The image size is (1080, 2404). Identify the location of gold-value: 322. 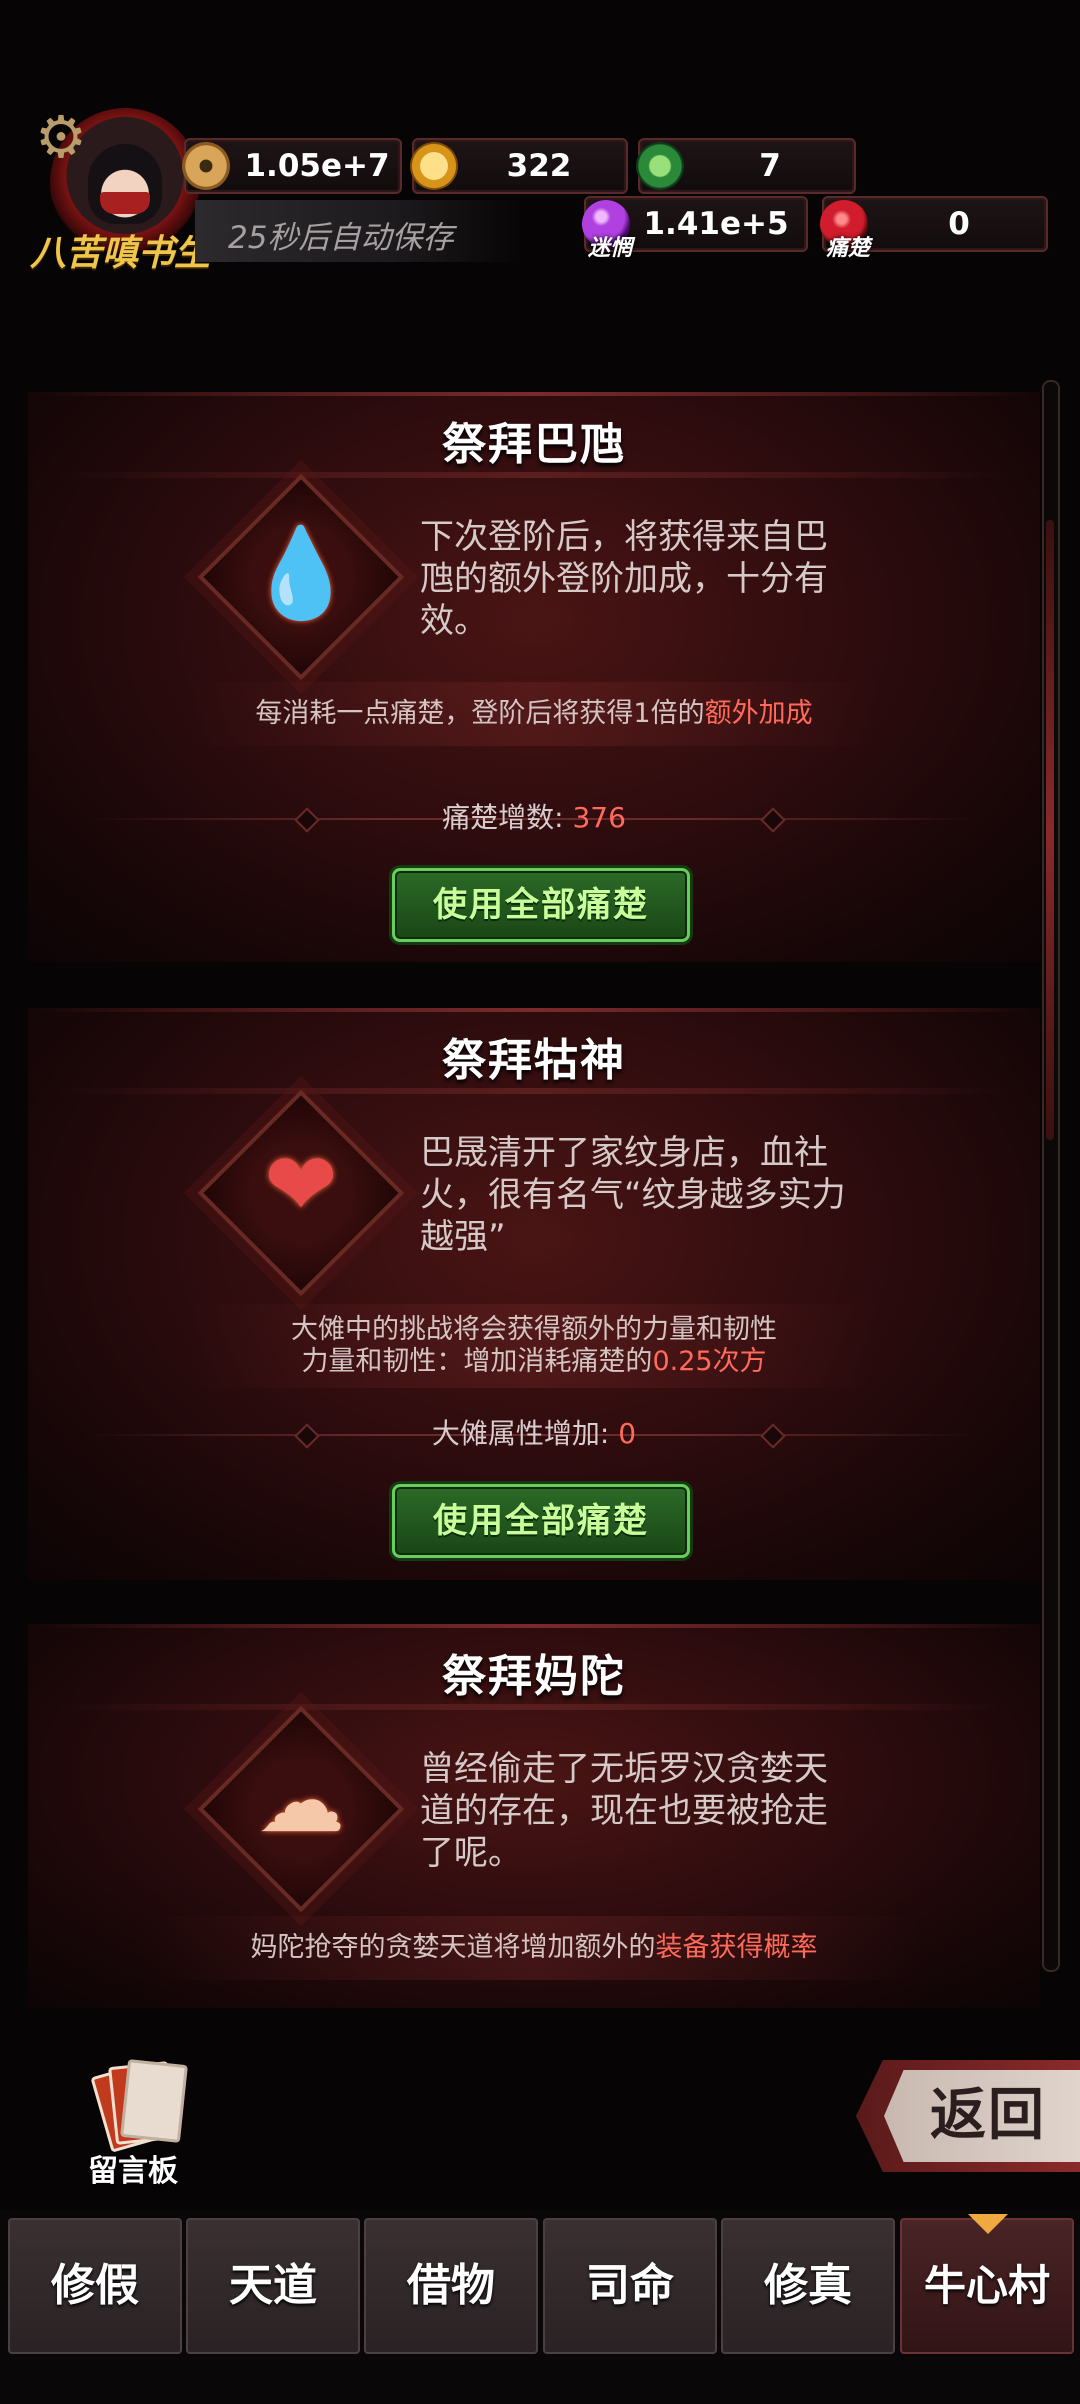
(539, 166).